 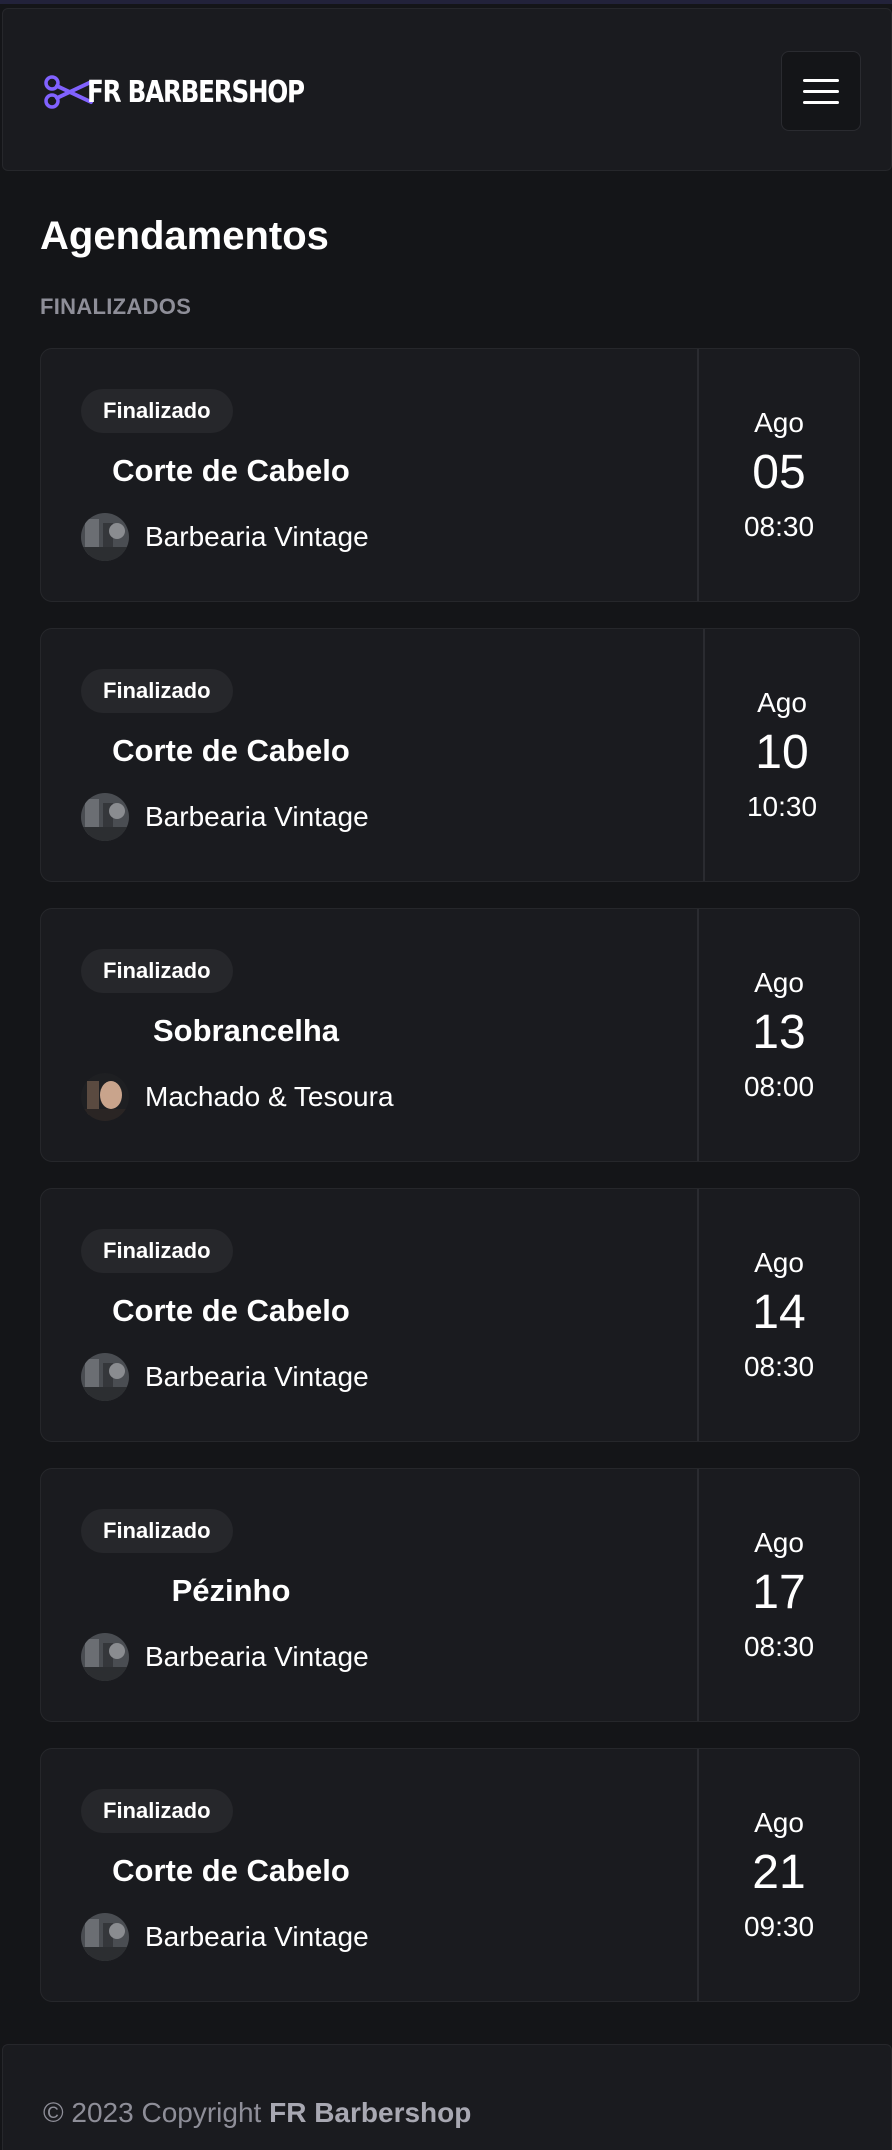 I want to click on logo-text: FR BARBERSHOP, so click(x=196, y=92).